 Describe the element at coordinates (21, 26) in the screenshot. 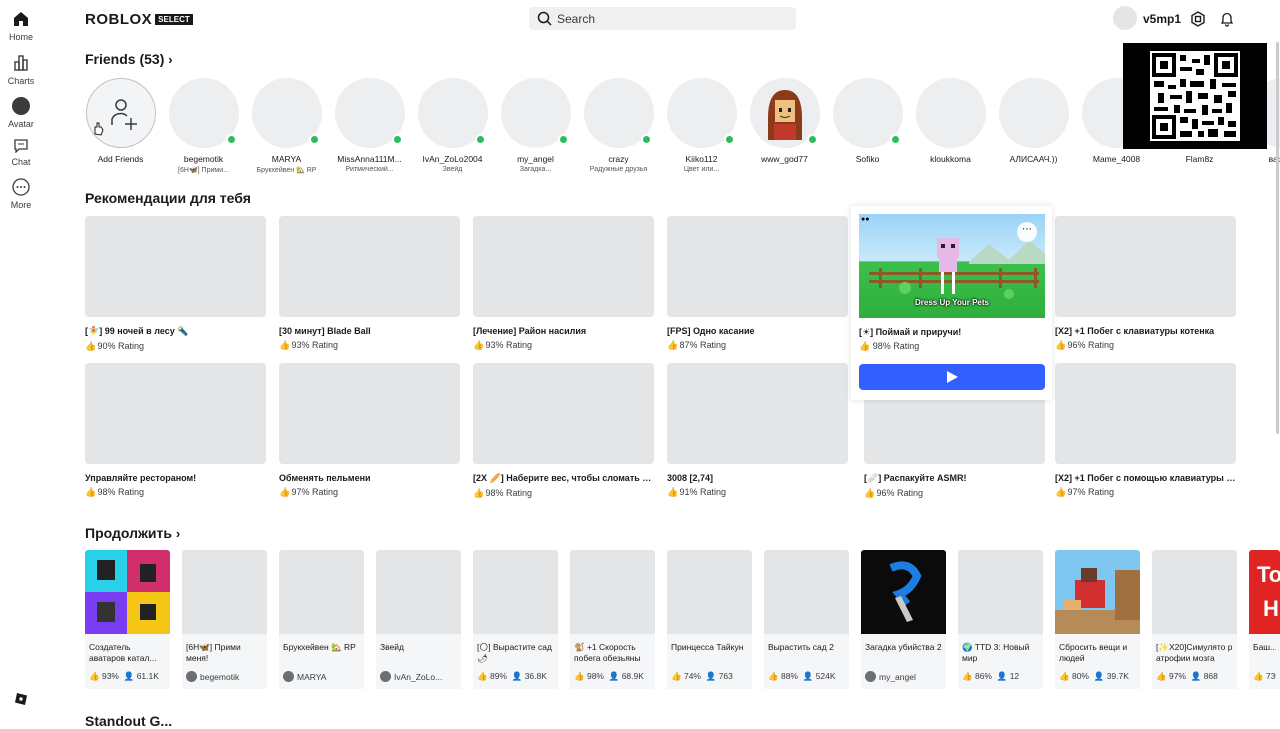

I see `nav-home: Home` at that location.